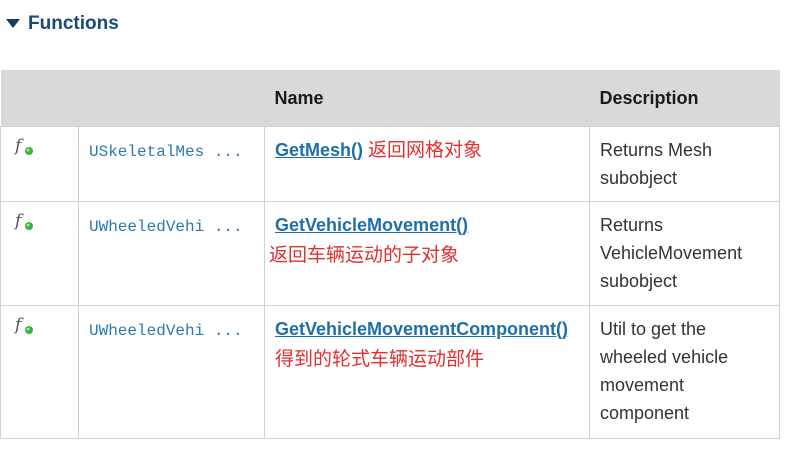 Image resolution: width=788 pixels, height=463 pixels. What do you see at coordinates (425, 150) in the screenshot?
I see `annotation-text: 返回网格对象` at bounding box center [425, 150].